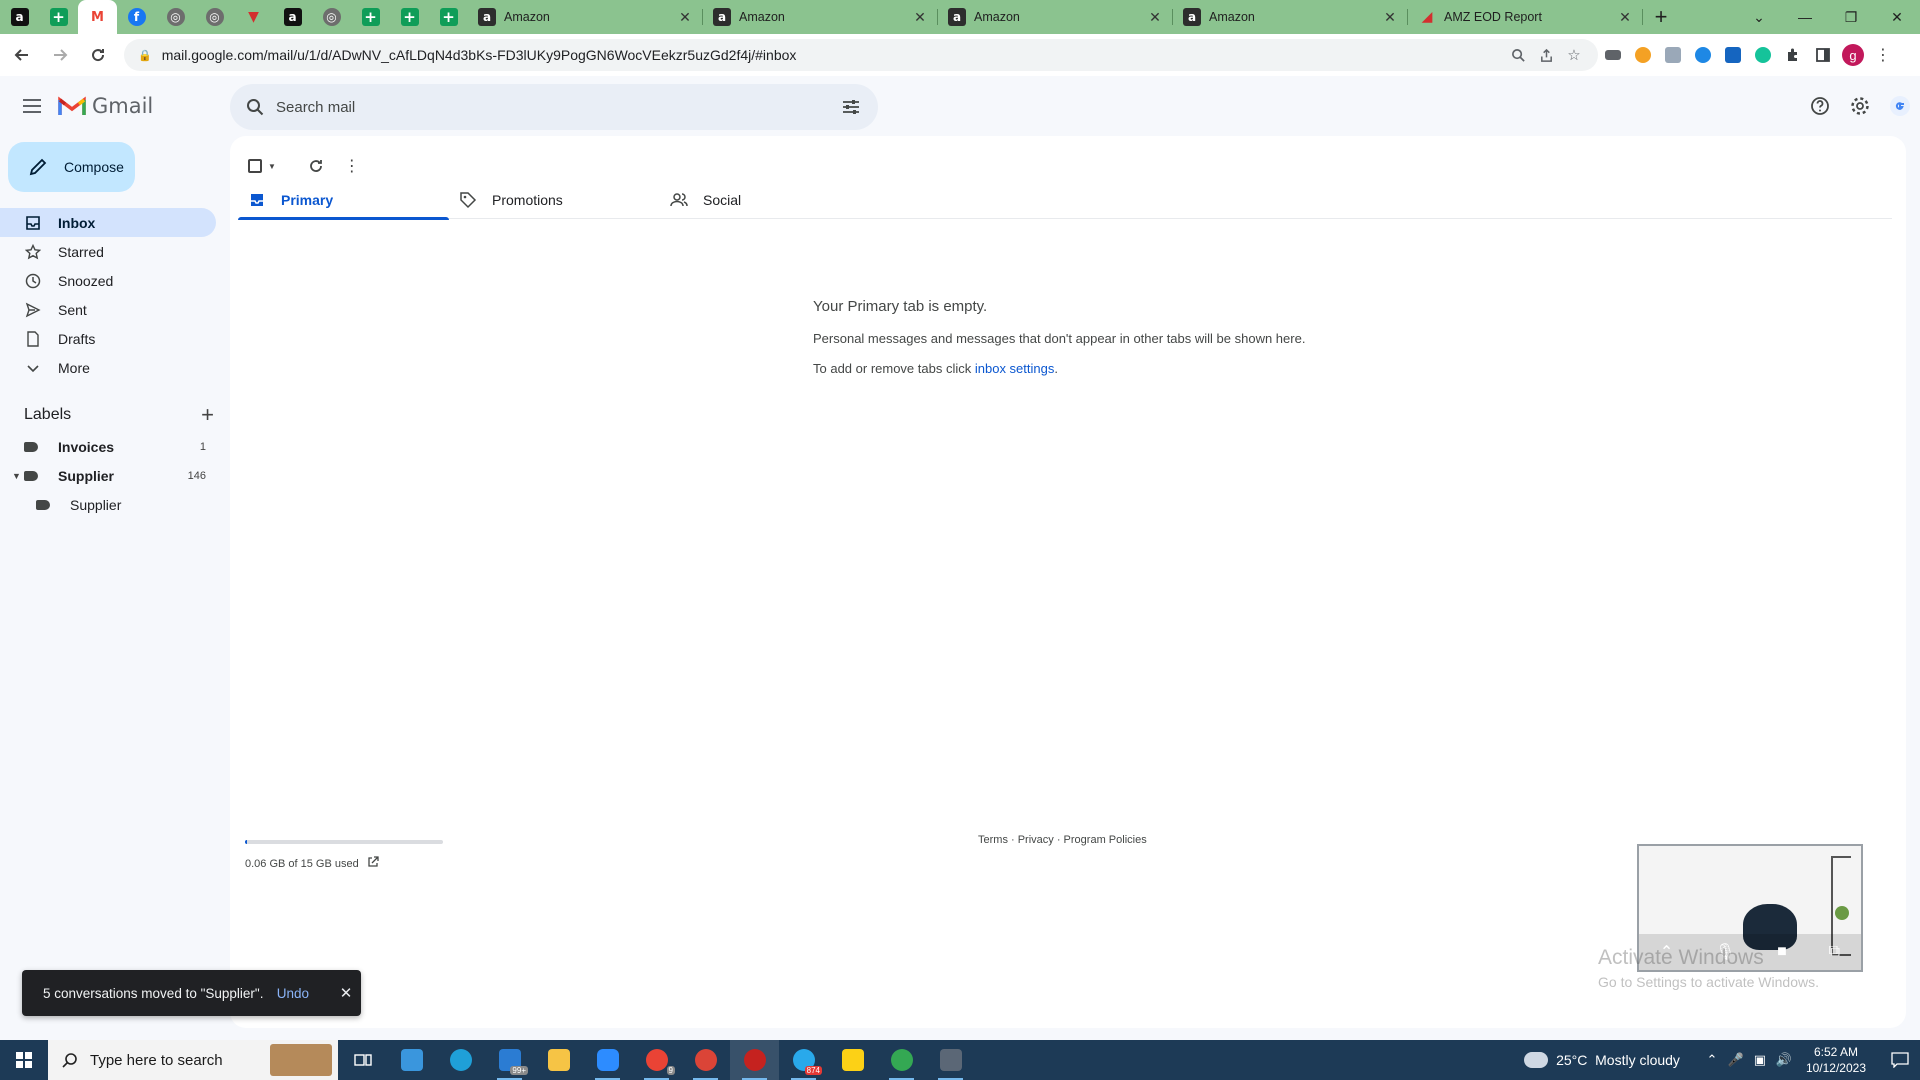 This screenshot has width=1920, height=1080. I want to click on tab-primary: Primary, so click(343, 200).